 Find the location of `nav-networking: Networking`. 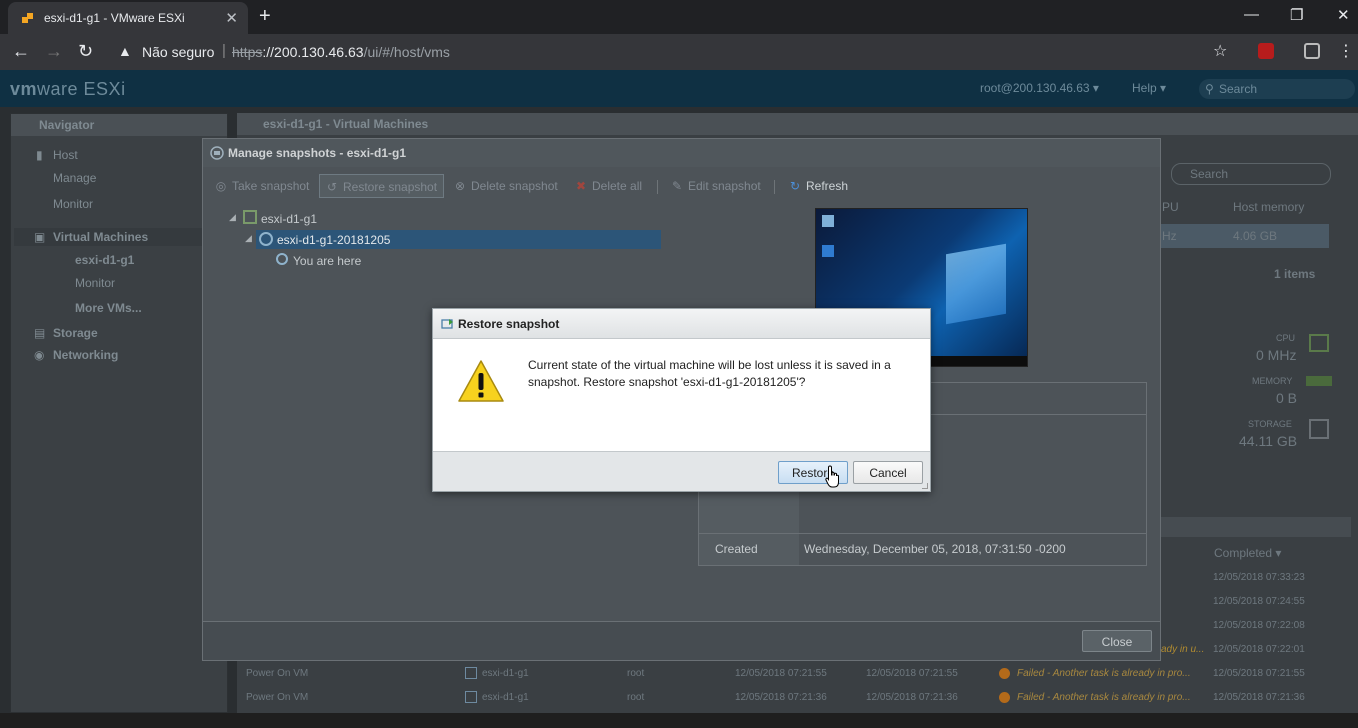

nav-networking: Networking is located at coordinates (85, 355).